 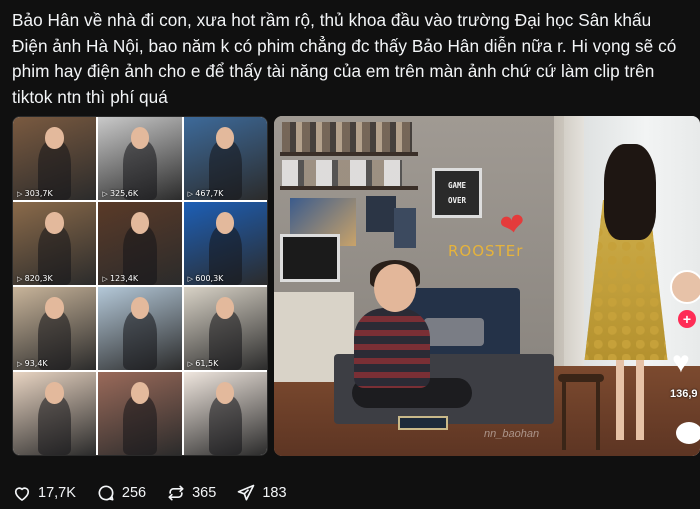 What do you see at coordinates (310, 258) in the screenshot?
I see `monitor` at bounding box center [310, 258].